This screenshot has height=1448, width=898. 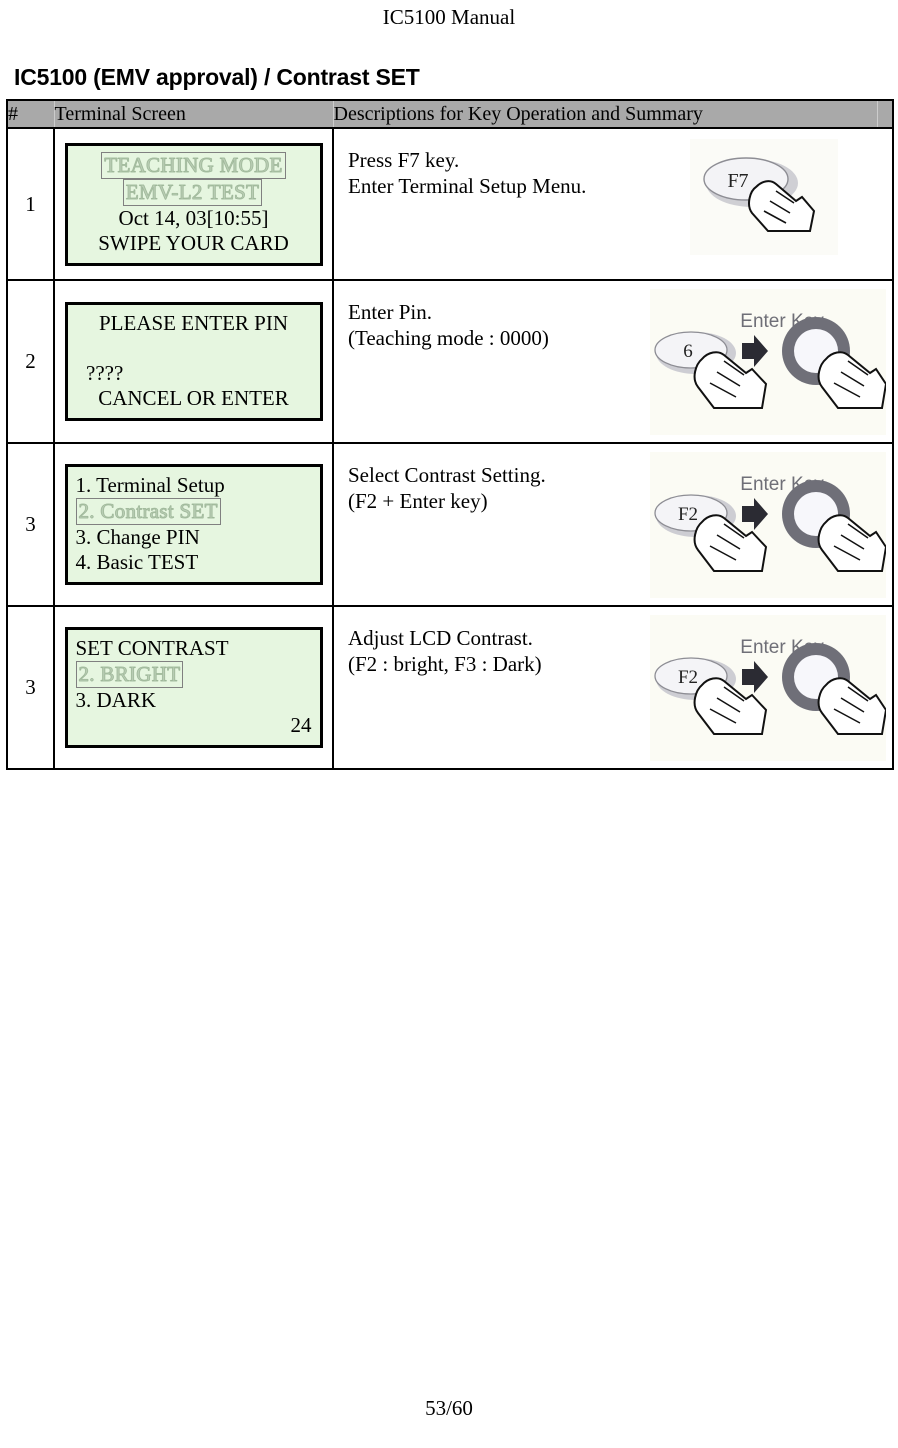 What do you see at coordinates (688, 351) in the screenshot?
I see `key-label: 6` at bounding box center [688, 351].